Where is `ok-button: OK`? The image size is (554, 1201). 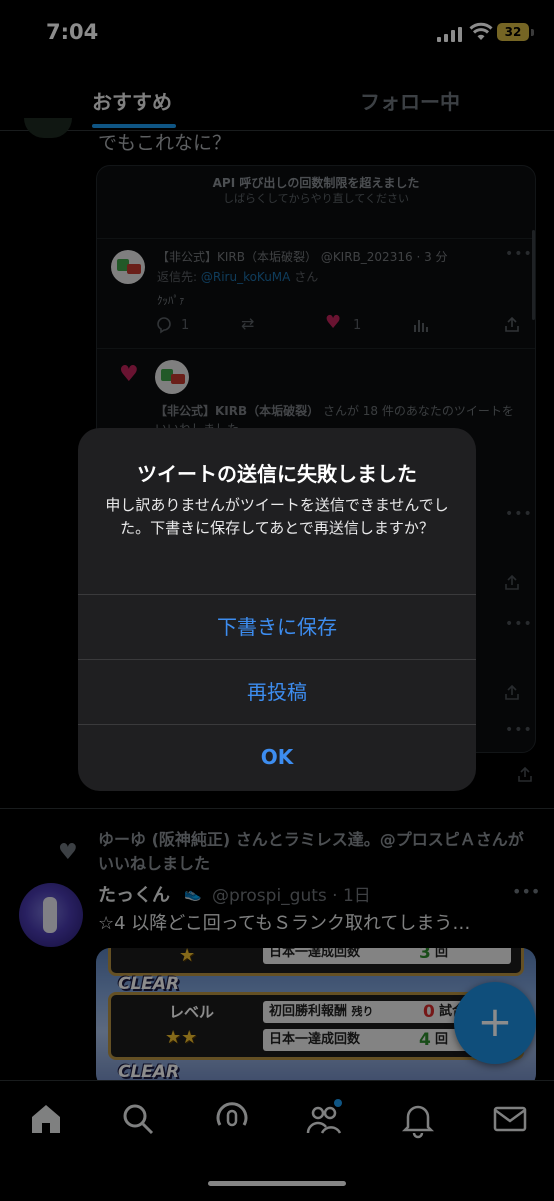 ok-button: OK is located at coordinates (277, 757).